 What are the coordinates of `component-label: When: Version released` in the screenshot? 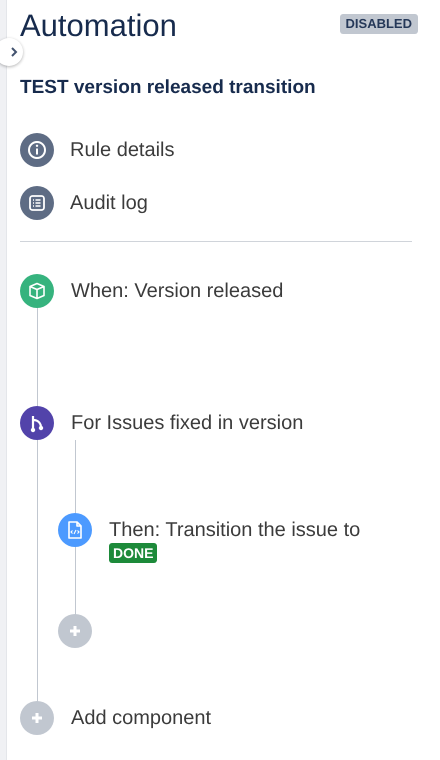 It's located at (177, 291).